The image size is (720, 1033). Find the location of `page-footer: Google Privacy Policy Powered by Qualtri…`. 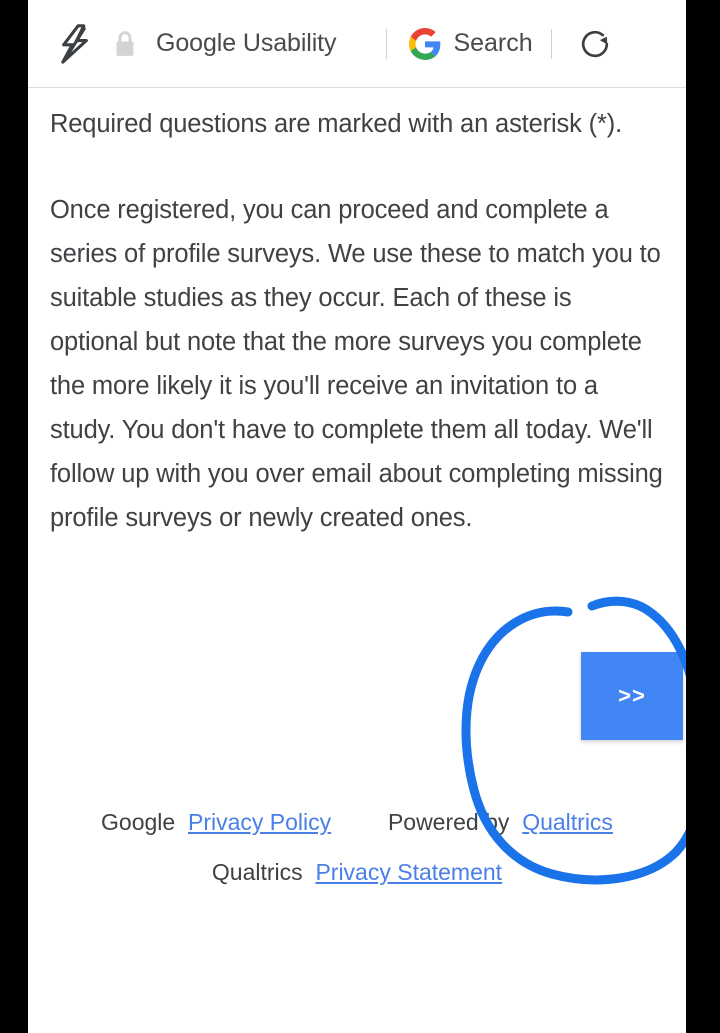

page-footer: Google Privacy Policy Powered by Qualtri… is located at coordinates (357, 856).